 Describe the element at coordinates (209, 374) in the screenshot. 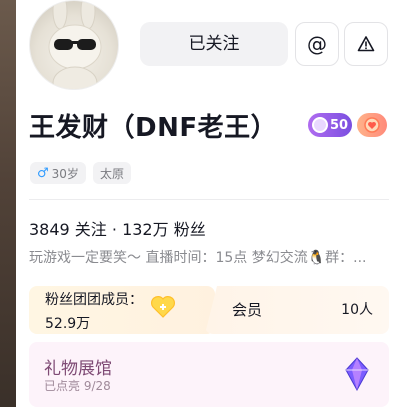

I see `gift-hall-card: 礼物展馆 已点亮 9/28` at that location.